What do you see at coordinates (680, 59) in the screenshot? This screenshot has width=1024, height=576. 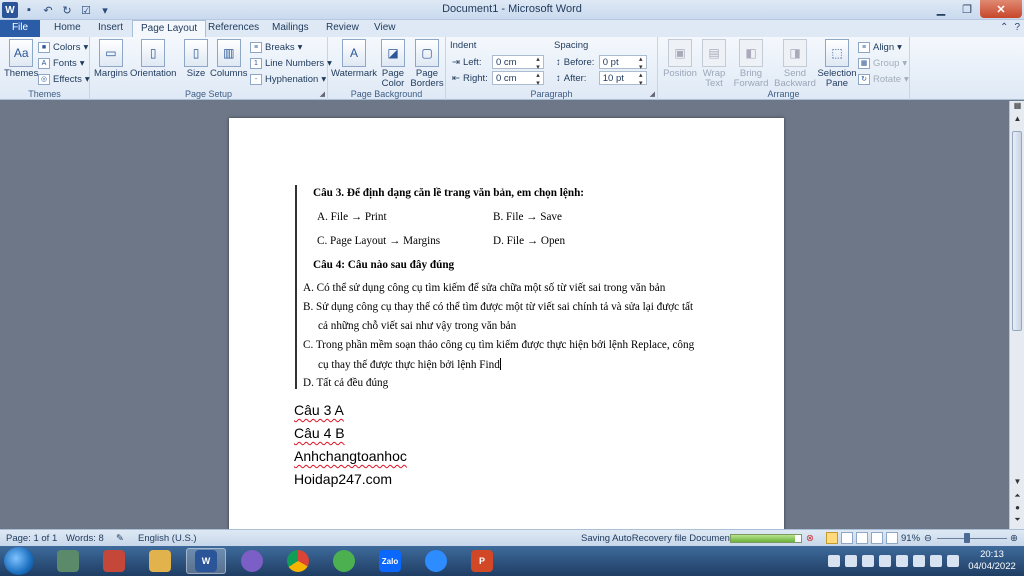 I see `position-button: ▣ Position` at bounding box center [680, 59].